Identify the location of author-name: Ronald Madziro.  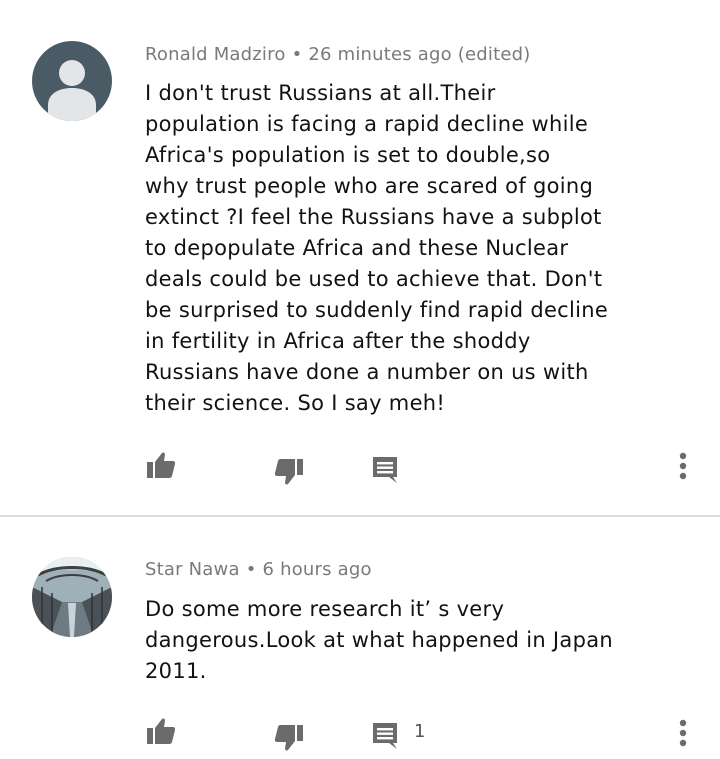
(215, 54).